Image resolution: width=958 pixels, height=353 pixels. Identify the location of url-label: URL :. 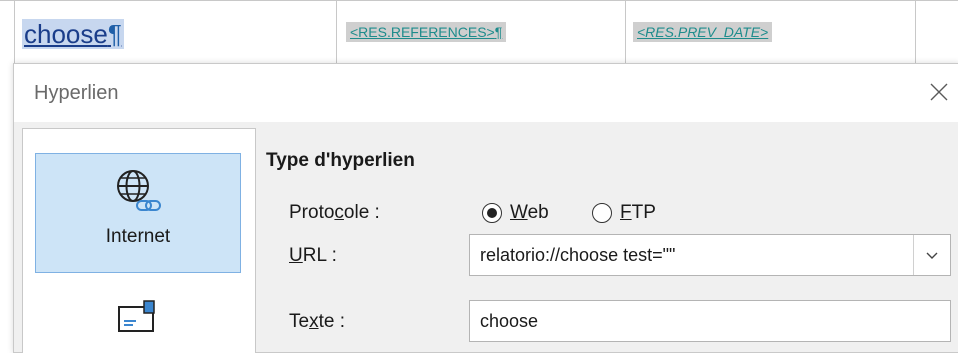
(313, 255).